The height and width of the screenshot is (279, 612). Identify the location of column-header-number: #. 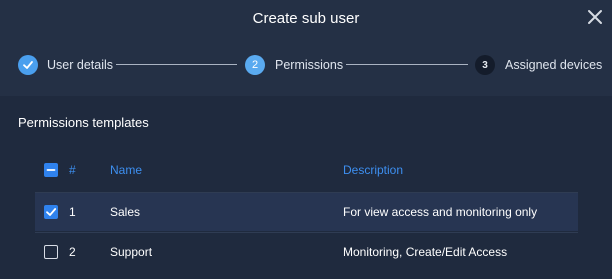
(72, 170).